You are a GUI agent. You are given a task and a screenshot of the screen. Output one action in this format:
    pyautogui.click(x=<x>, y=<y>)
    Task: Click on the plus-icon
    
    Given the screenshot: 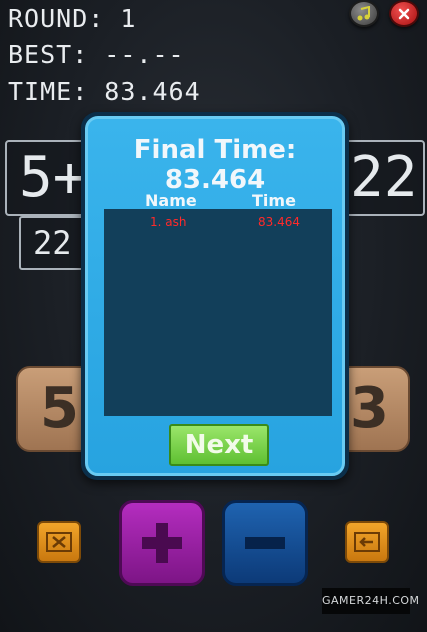 What is the action you would take?
    pyautogui.click(x=162, y=543)
    